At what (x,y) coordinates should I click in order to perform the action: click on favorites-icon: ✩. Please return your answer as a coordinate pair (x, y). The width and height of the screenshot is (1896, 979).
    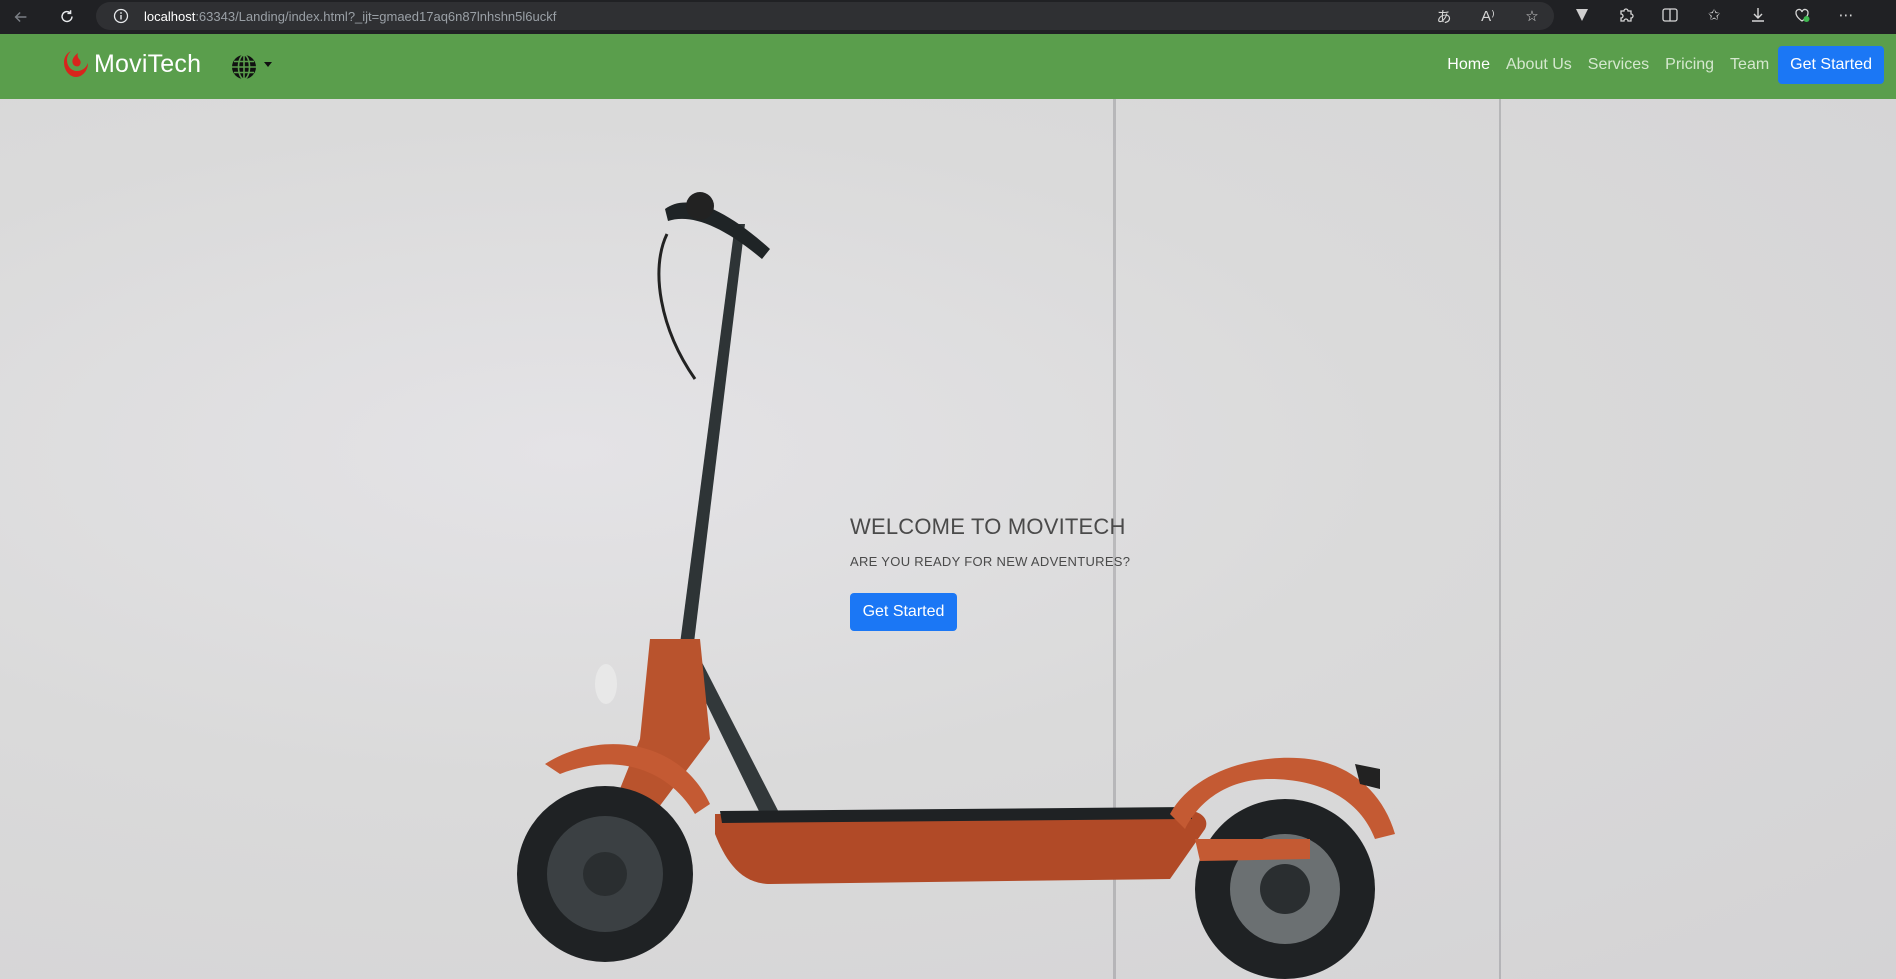
    Looking at the image, I should click on (1714, 15).